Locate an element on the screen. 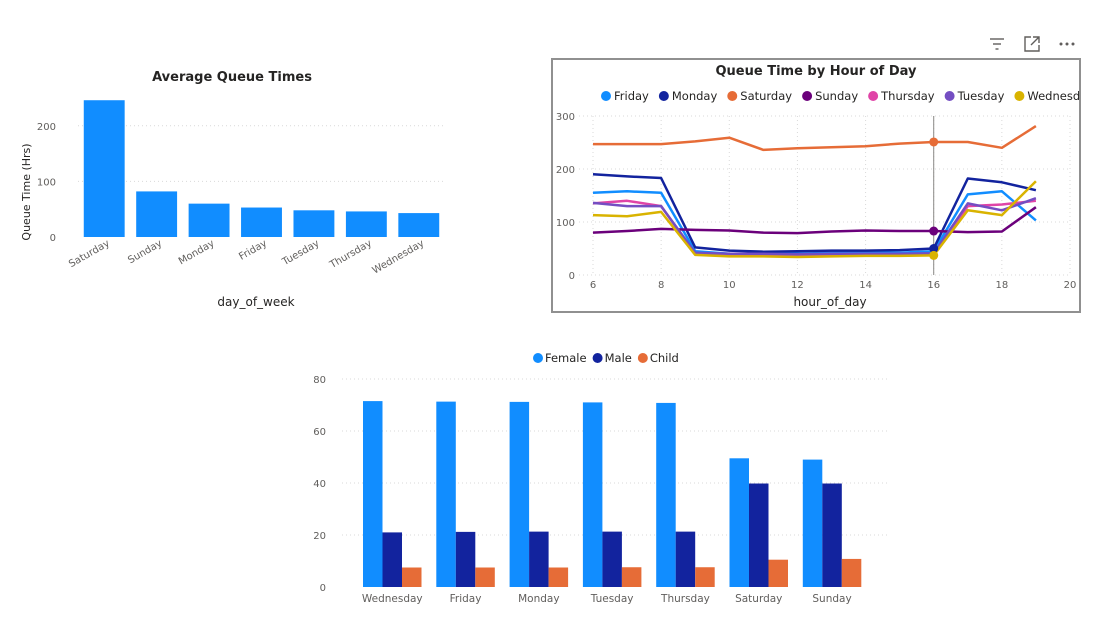 Image resolution: width=1115 pixels, height=624 pixels. bar-tuesday-male is located at coordinates (612, 559).